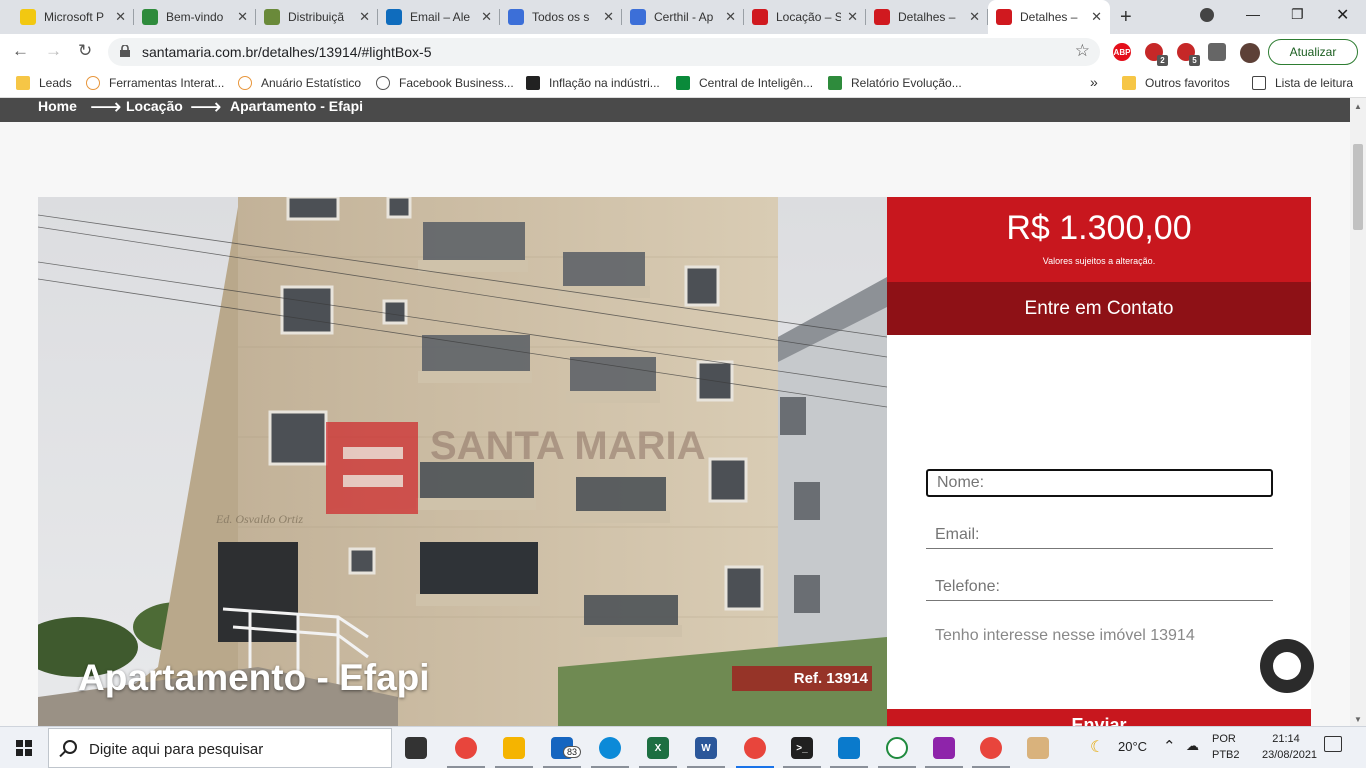  Describe the element at coordinates (991, 748) in the screenshot. I see `chrome-secondary-icon` at that location.